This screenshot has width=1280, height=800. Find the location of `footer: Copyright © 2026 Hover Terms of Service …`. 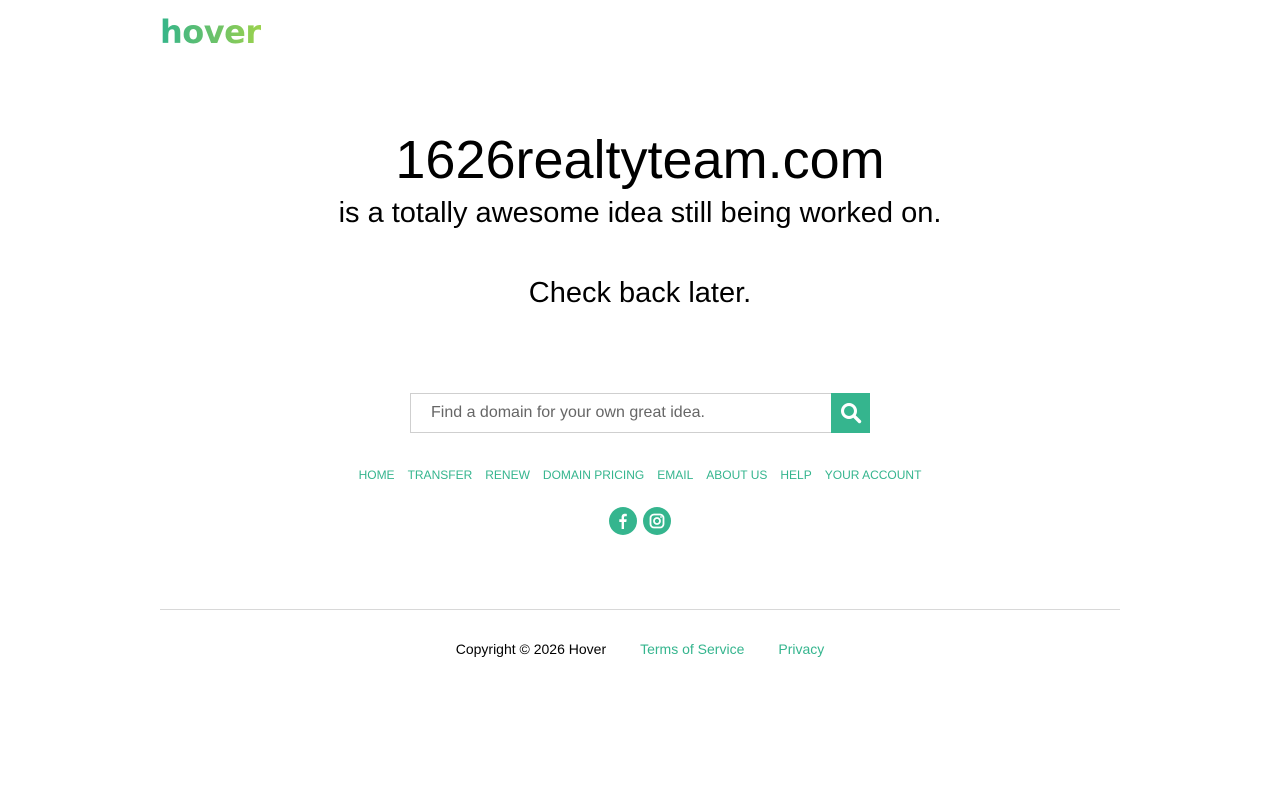

footer: Copyright © 2026 Hover Terms of Service … is located at coordinates (640, 649).